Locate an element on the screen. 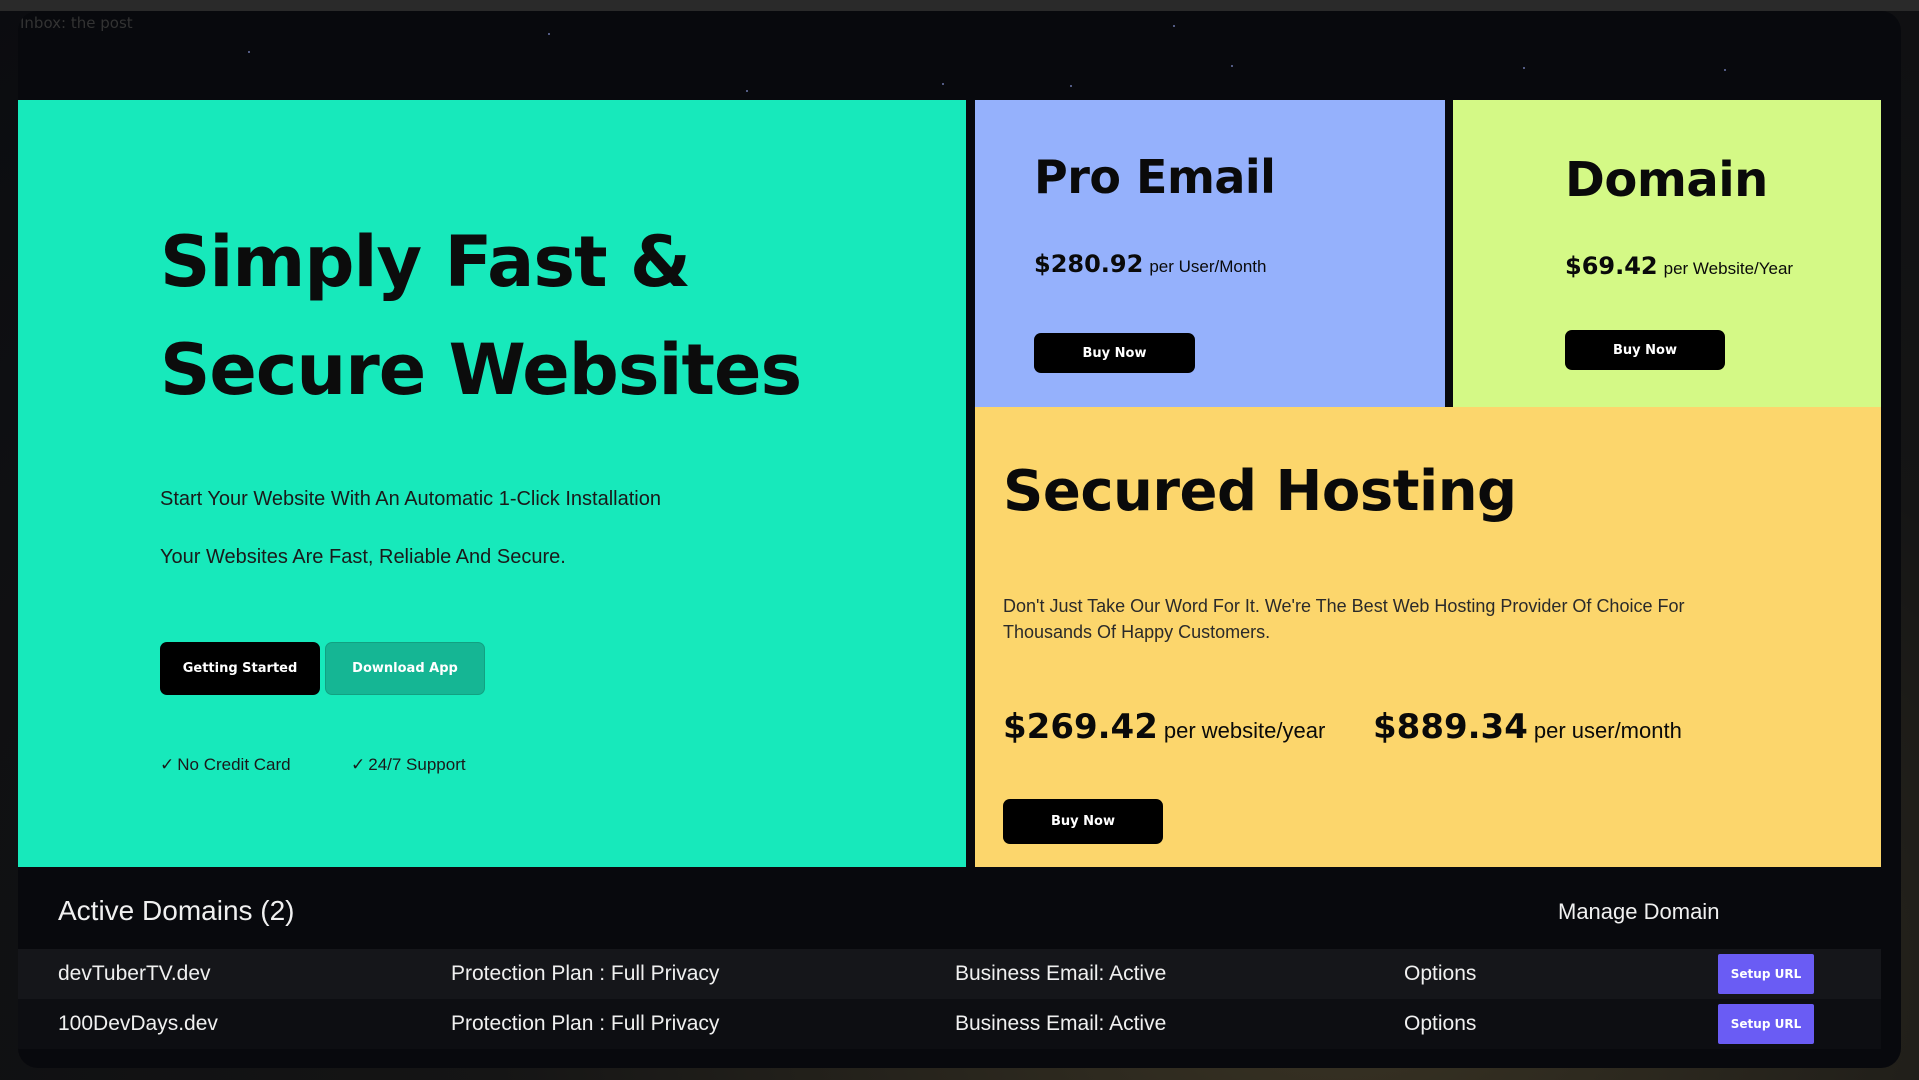 Image resolution: width=1919 pixels, height=1080 pixels. domain-card: Domain $69.42 per Website/Year Buy Now is located at coordinates (1667, 253).